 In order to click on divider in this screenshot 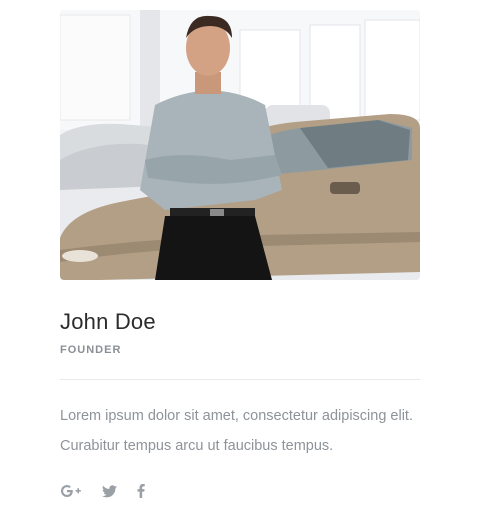, I will do `click(240, 379)`.